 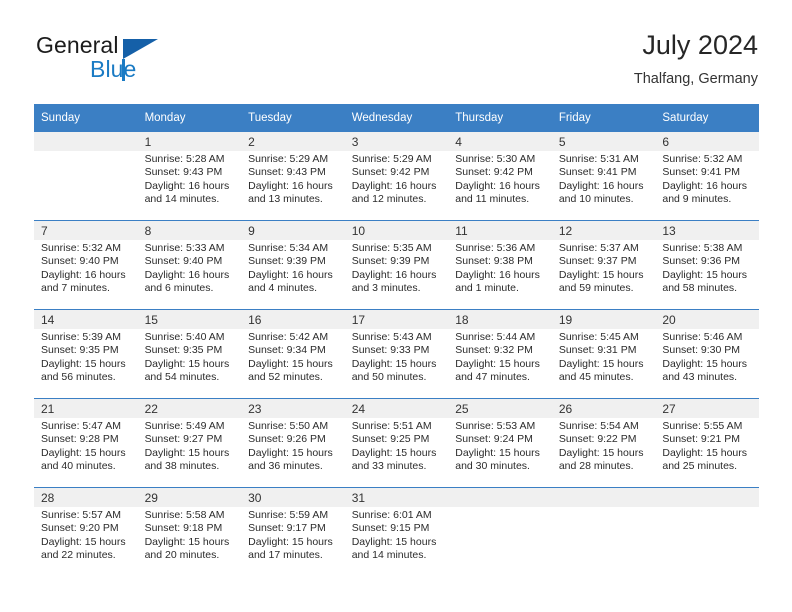 What do you see at coordinates (707, 319) in the screenshot?
I see `day-number: 20` at bounding box center [707, 319].